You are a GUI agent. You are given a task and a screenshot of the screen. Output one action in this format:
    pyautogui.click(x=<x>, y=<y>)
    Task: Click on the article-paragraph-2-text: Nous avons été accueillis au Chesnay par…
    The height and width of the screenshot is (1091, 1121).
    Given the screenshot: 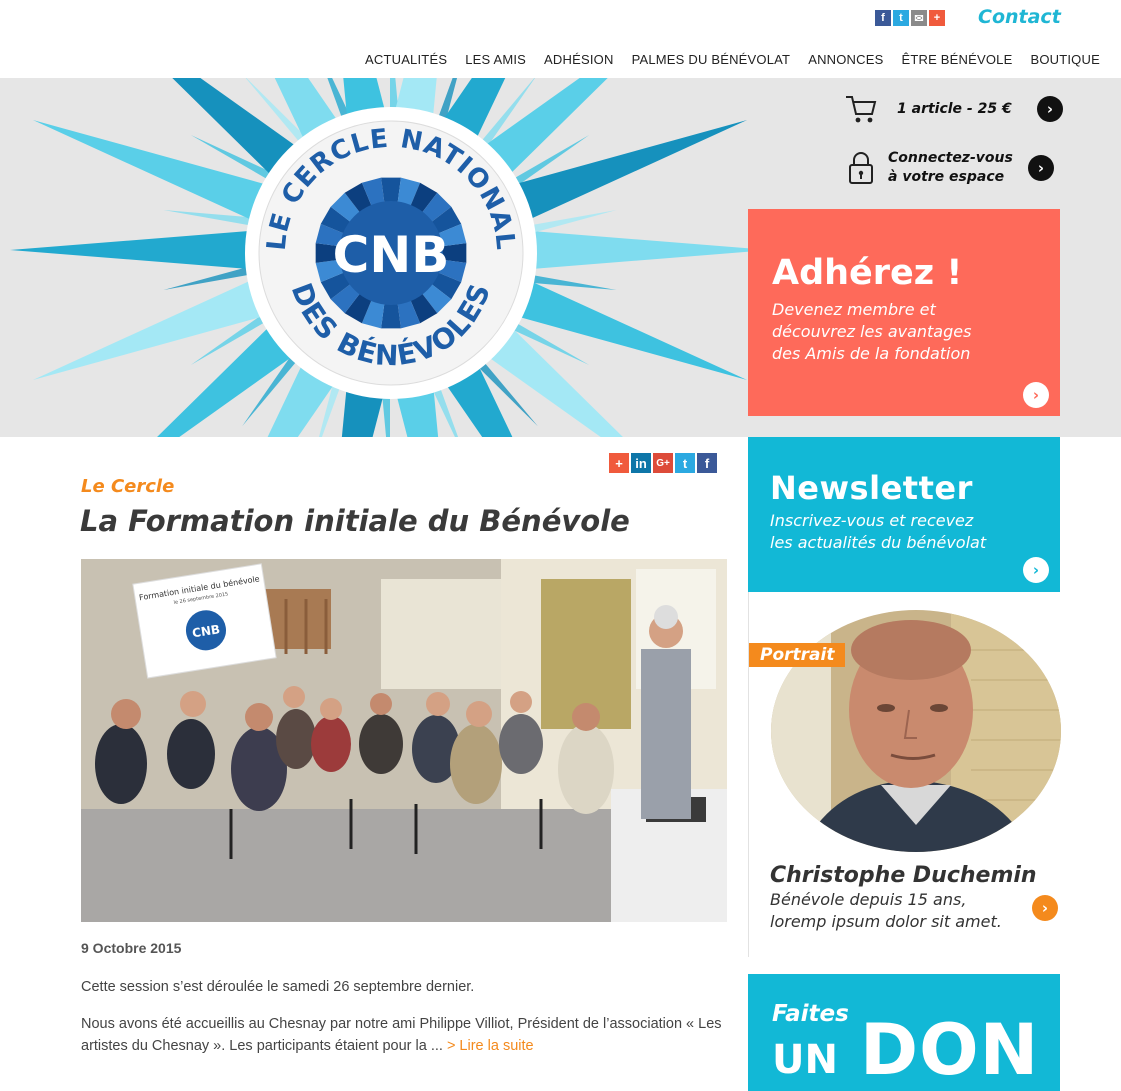 What is the action you would take?
    pyautogui.click(x=401, y=1035)
    